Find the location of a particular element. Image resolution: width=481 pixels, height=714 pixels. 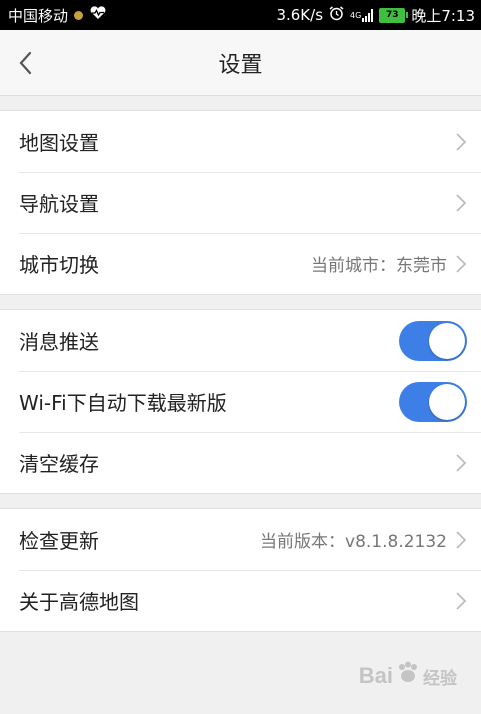

battery-icon: 73 is located at coordinates (394, 15).